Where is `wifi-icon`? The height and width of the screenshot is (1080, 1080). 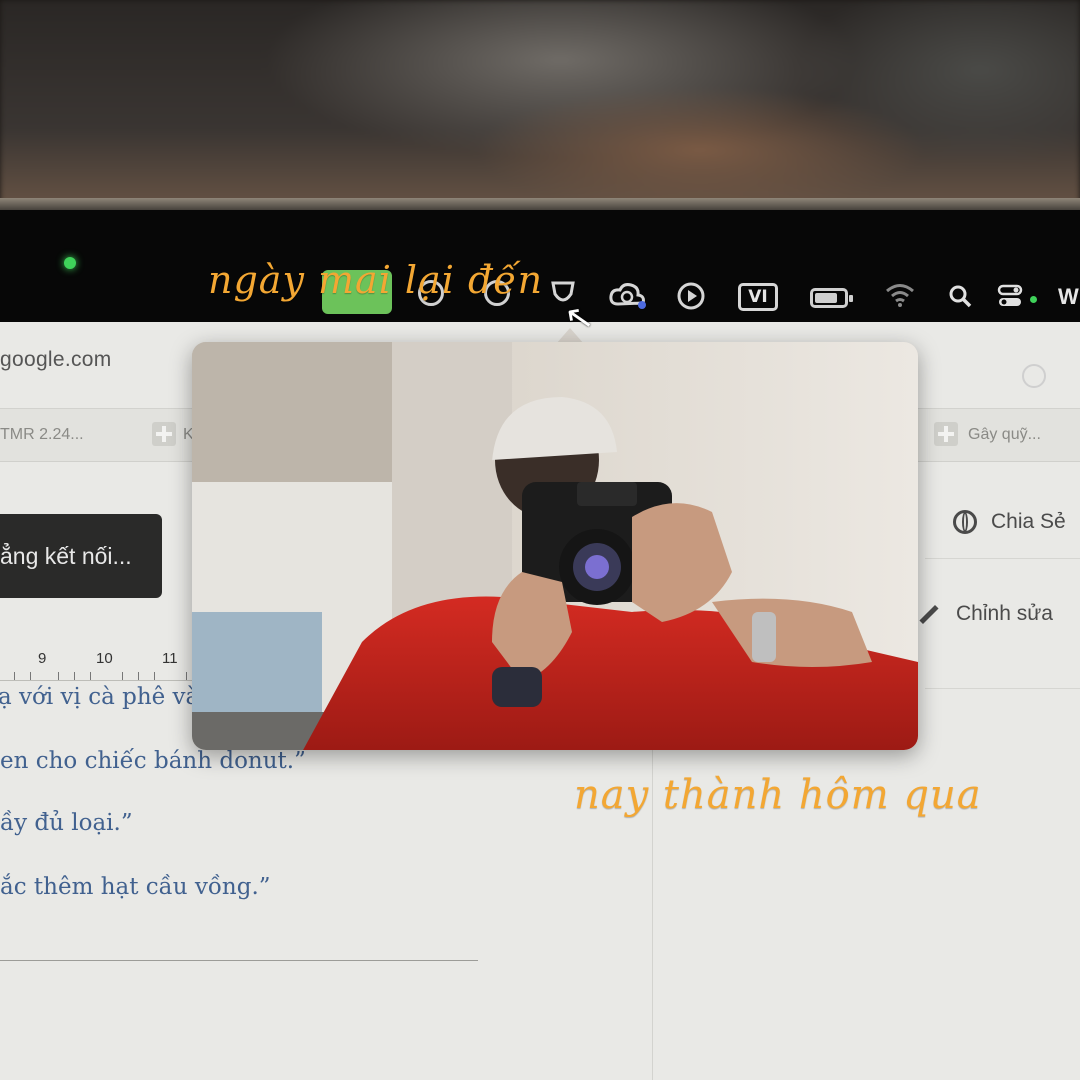
wifi-icon is located at coordinates (900, 295).